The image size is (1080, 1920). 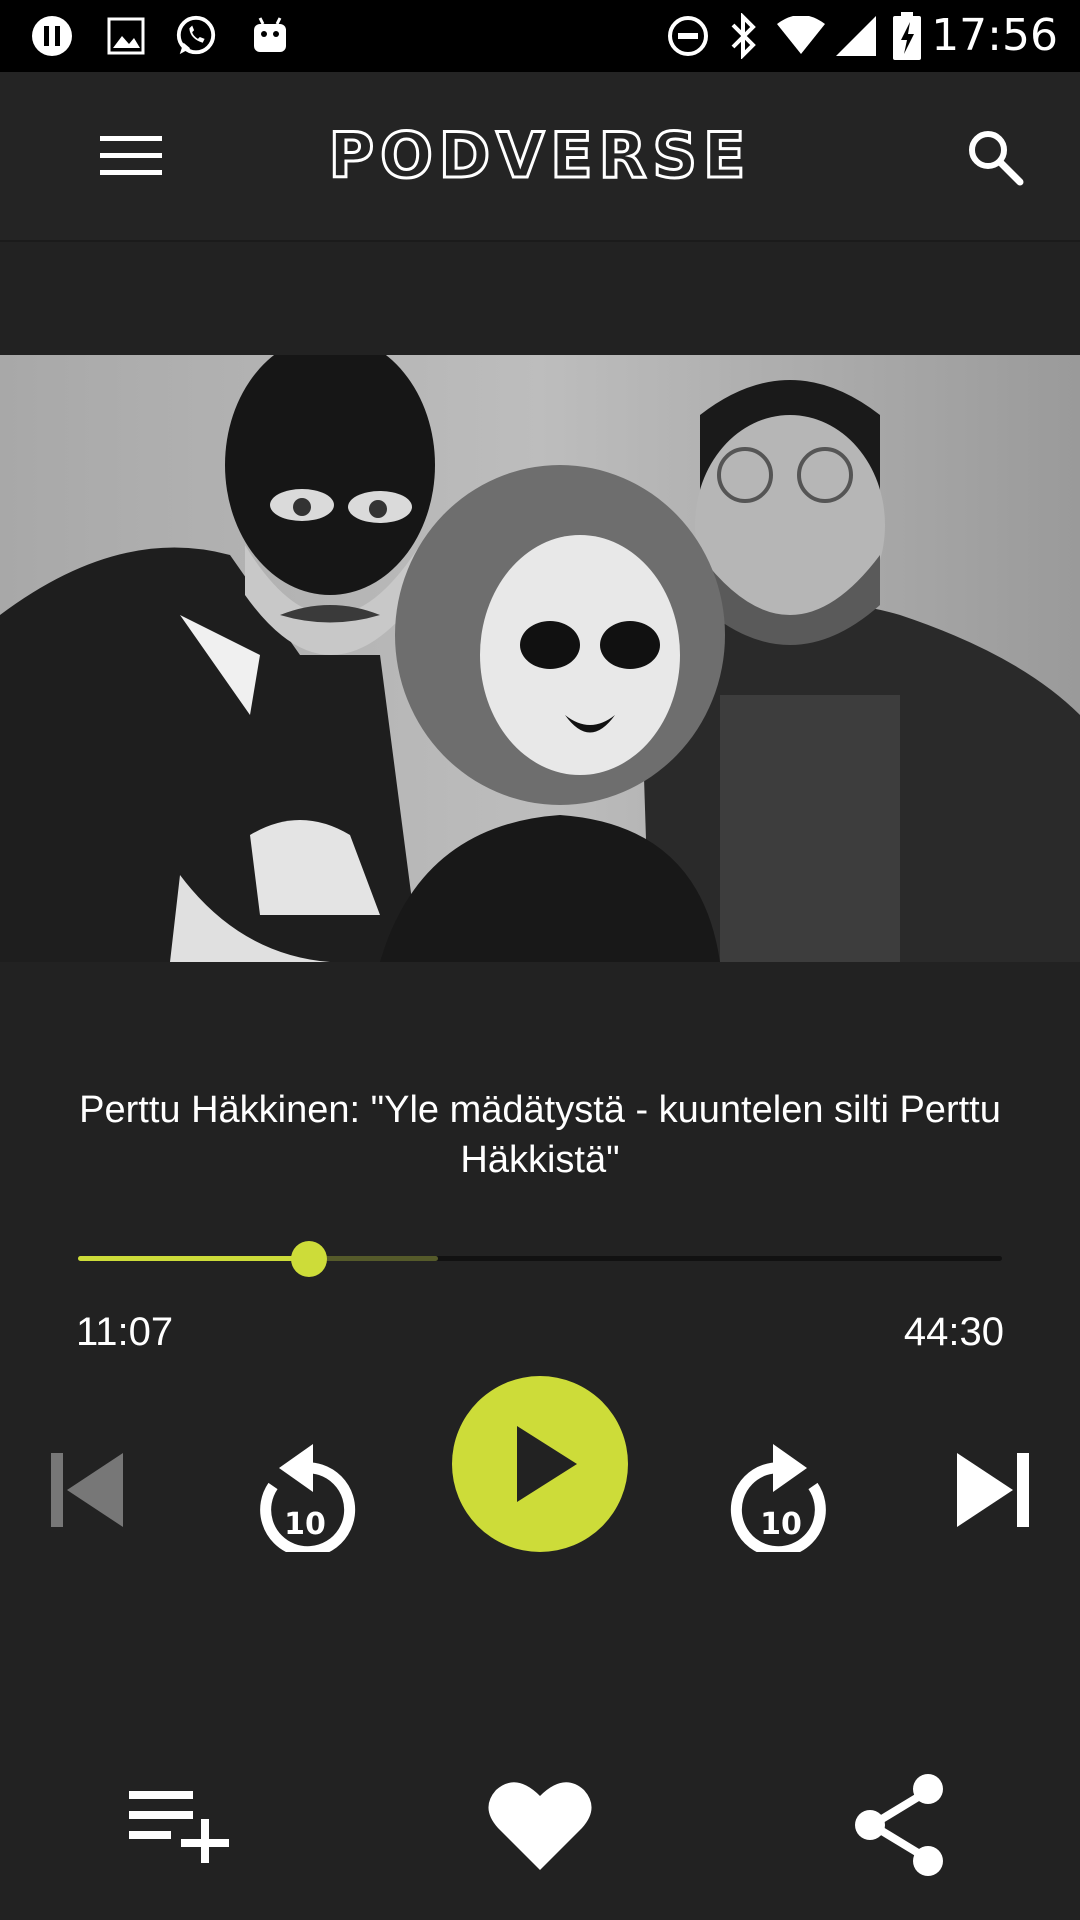 I want to click on image-icon, so click(x=126, y=36).